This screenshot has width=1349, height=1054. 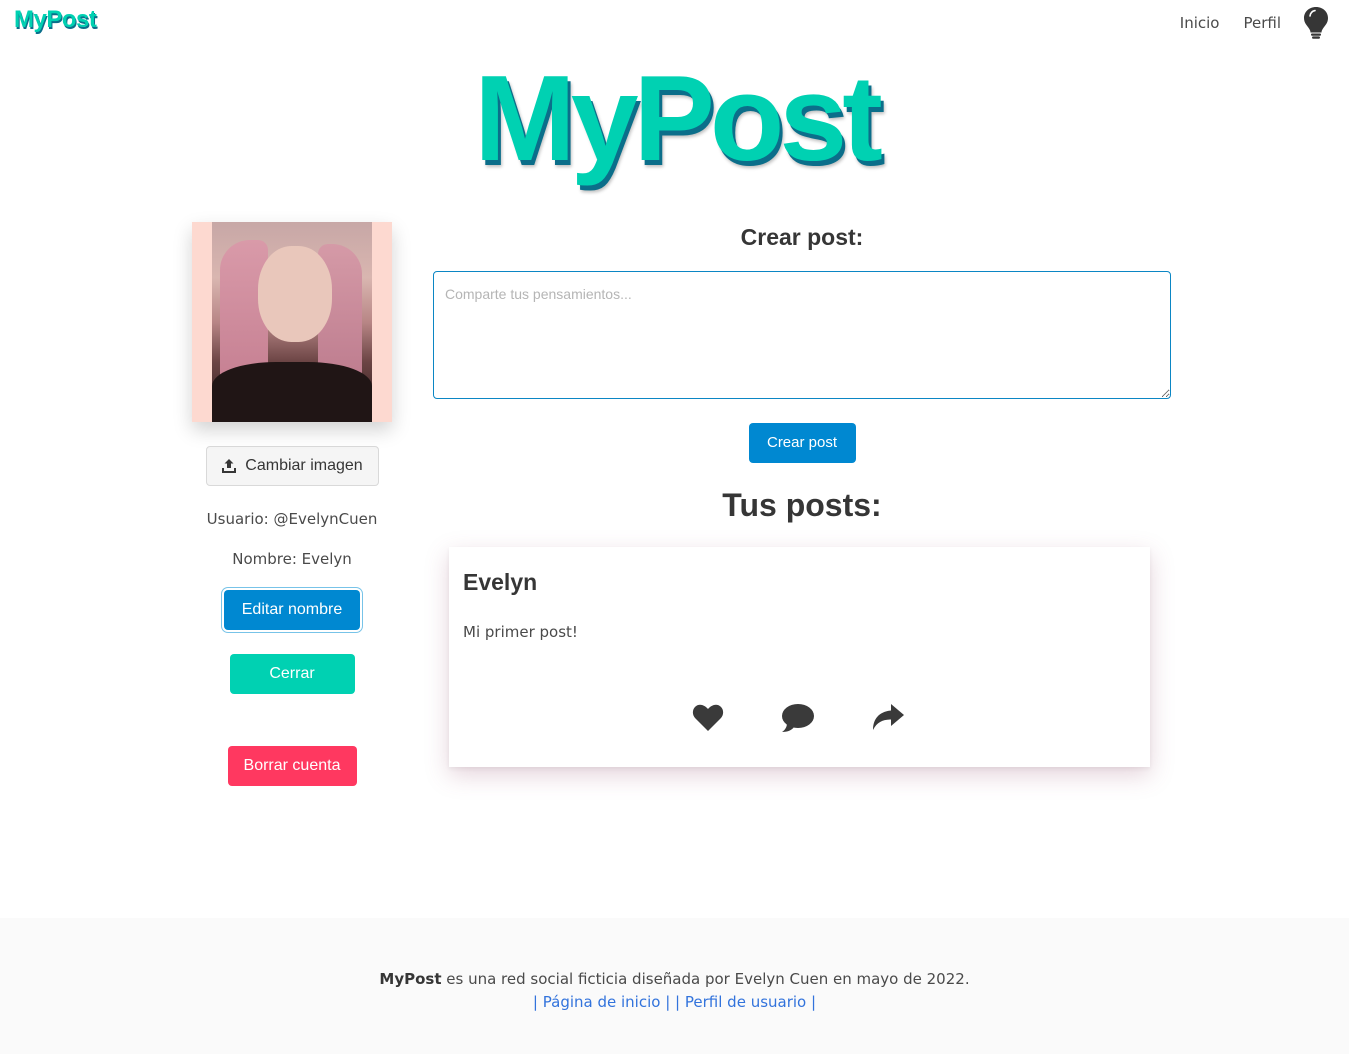 I want to click on change-image-label: Cambiar imagen, so click(x=304, y=465).